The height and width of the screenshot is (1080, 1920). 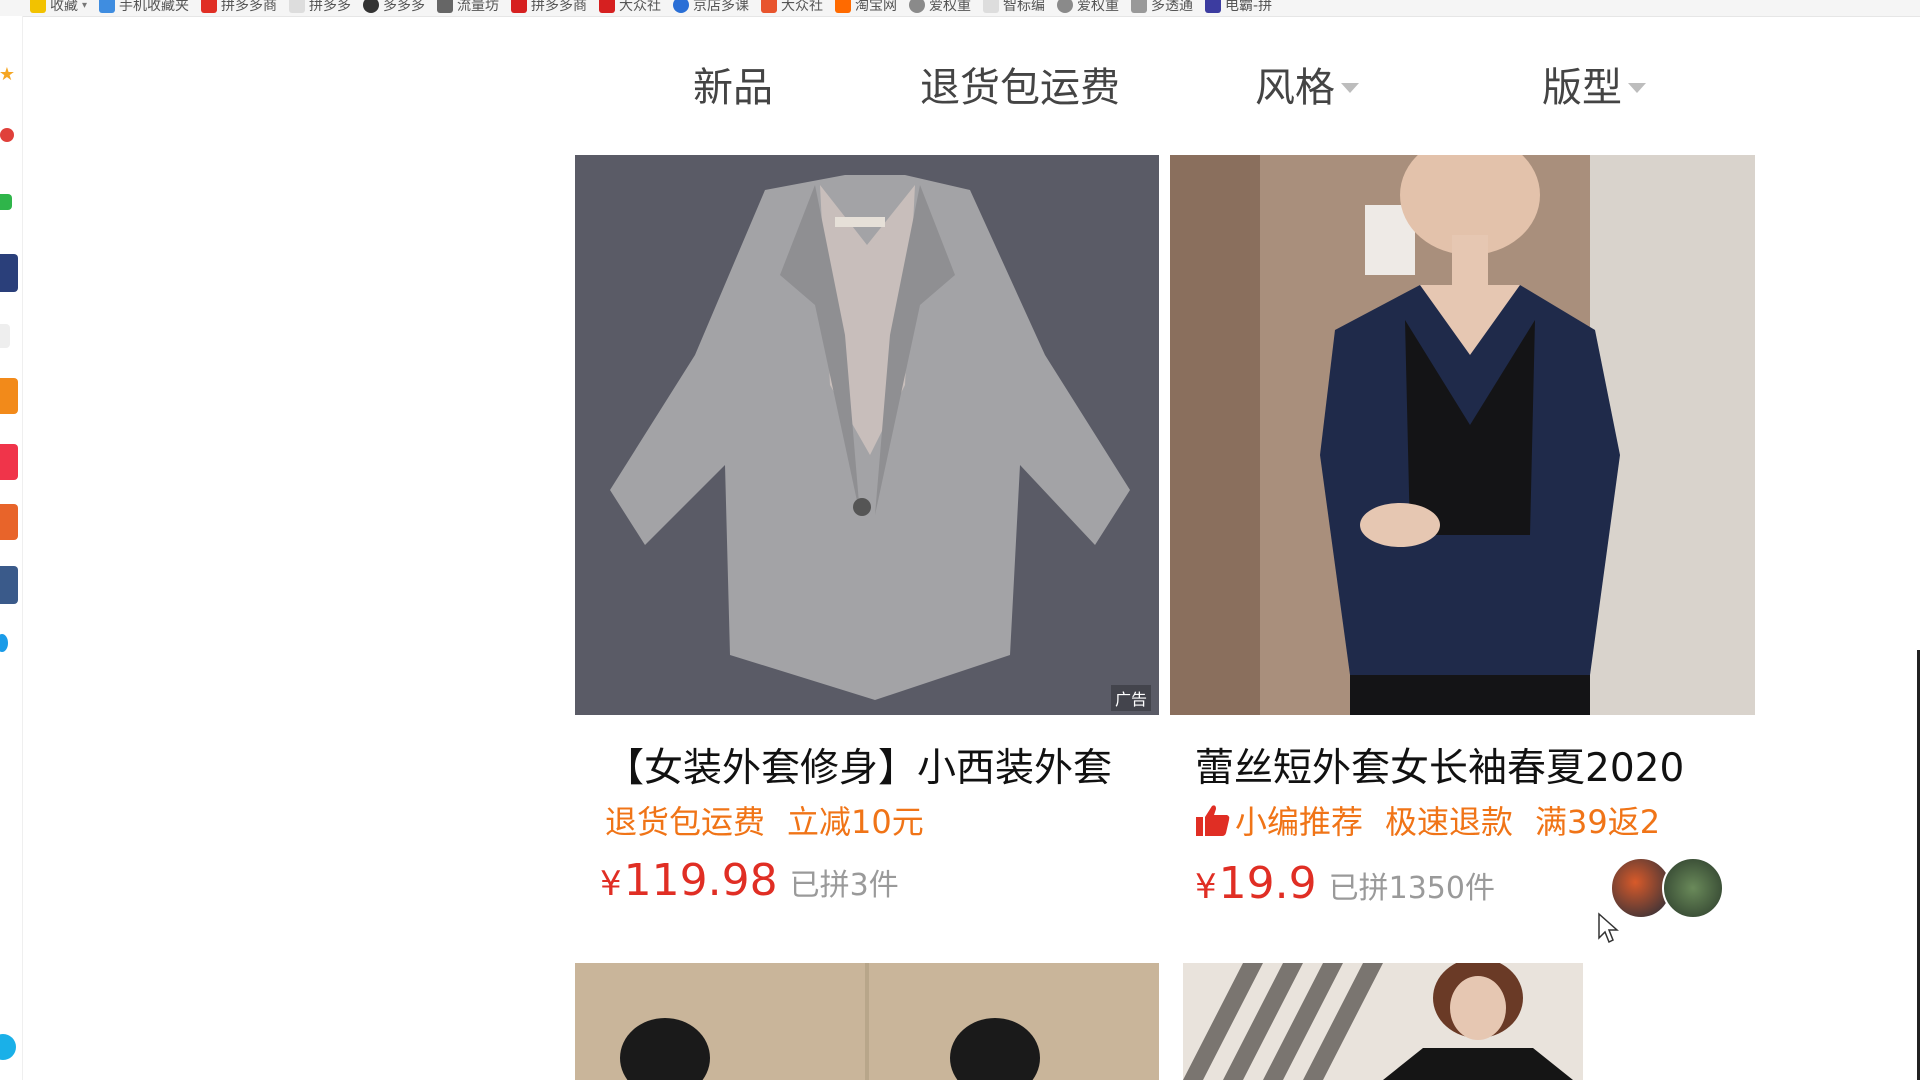 I want to click on mouse-cursor-icon, so click(x=1608, y=928).